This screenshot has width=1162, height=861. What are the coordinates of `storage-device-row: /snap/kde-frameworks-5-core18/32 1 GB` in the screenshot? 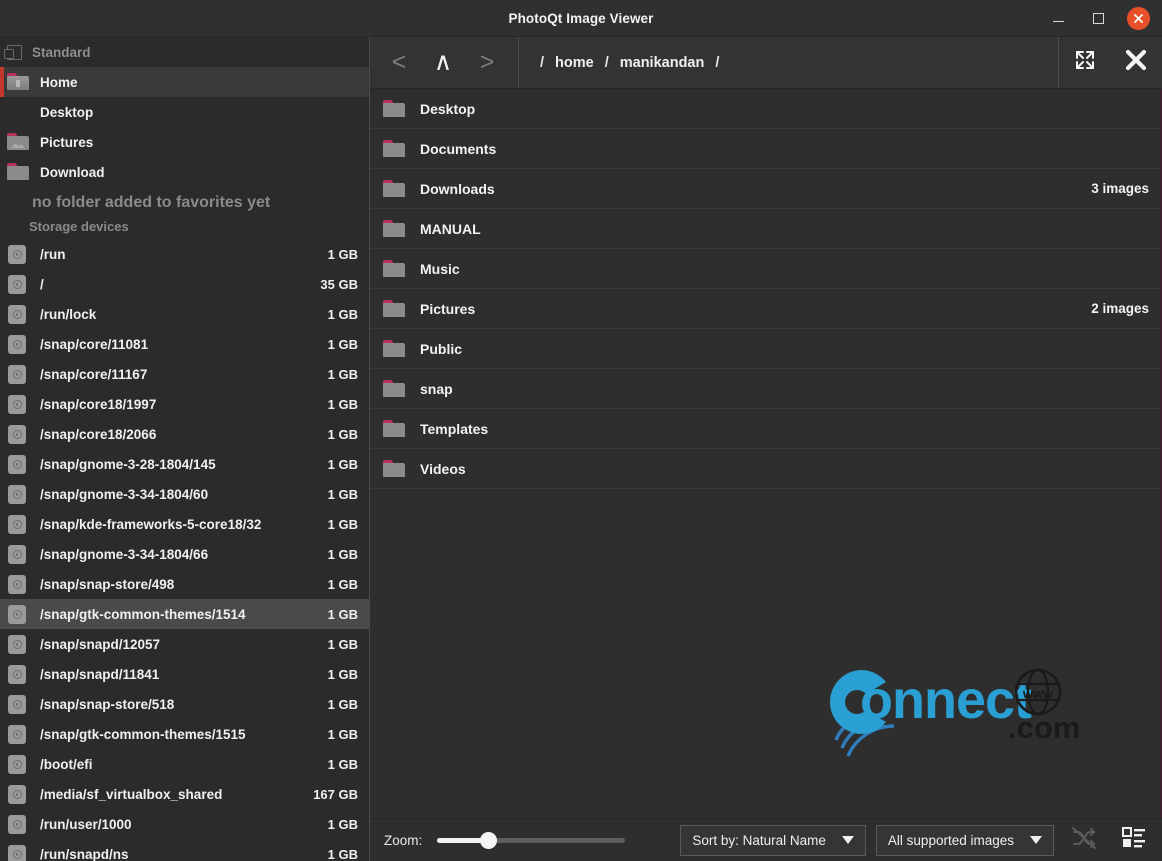 It's located at (184, 524).